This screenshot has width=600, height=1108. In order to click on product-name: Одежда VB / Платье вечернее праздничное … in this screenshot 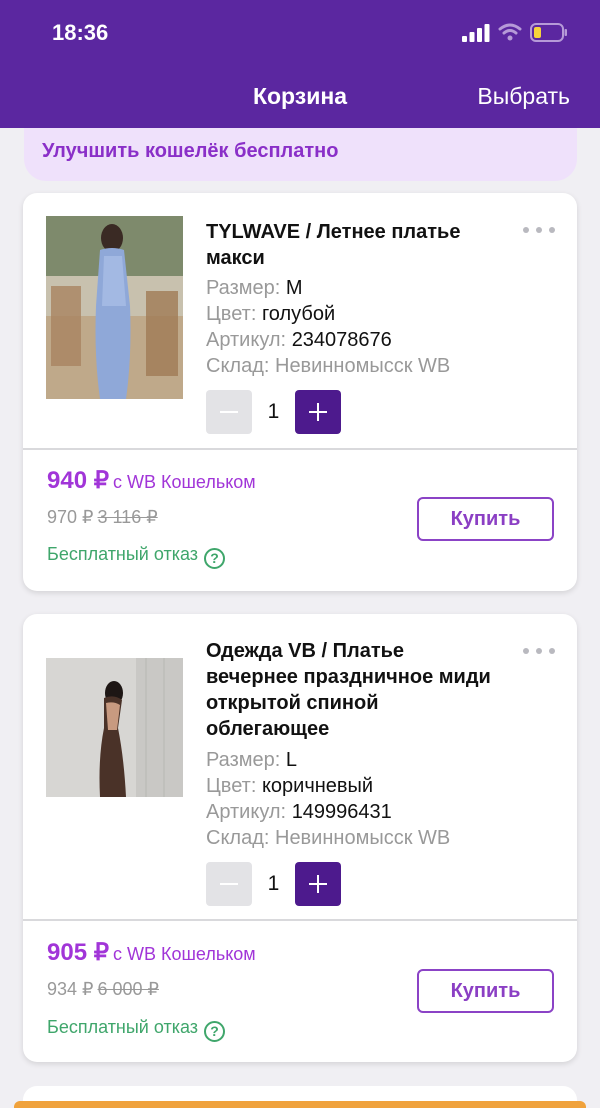, I will do `click(351, 690)`.